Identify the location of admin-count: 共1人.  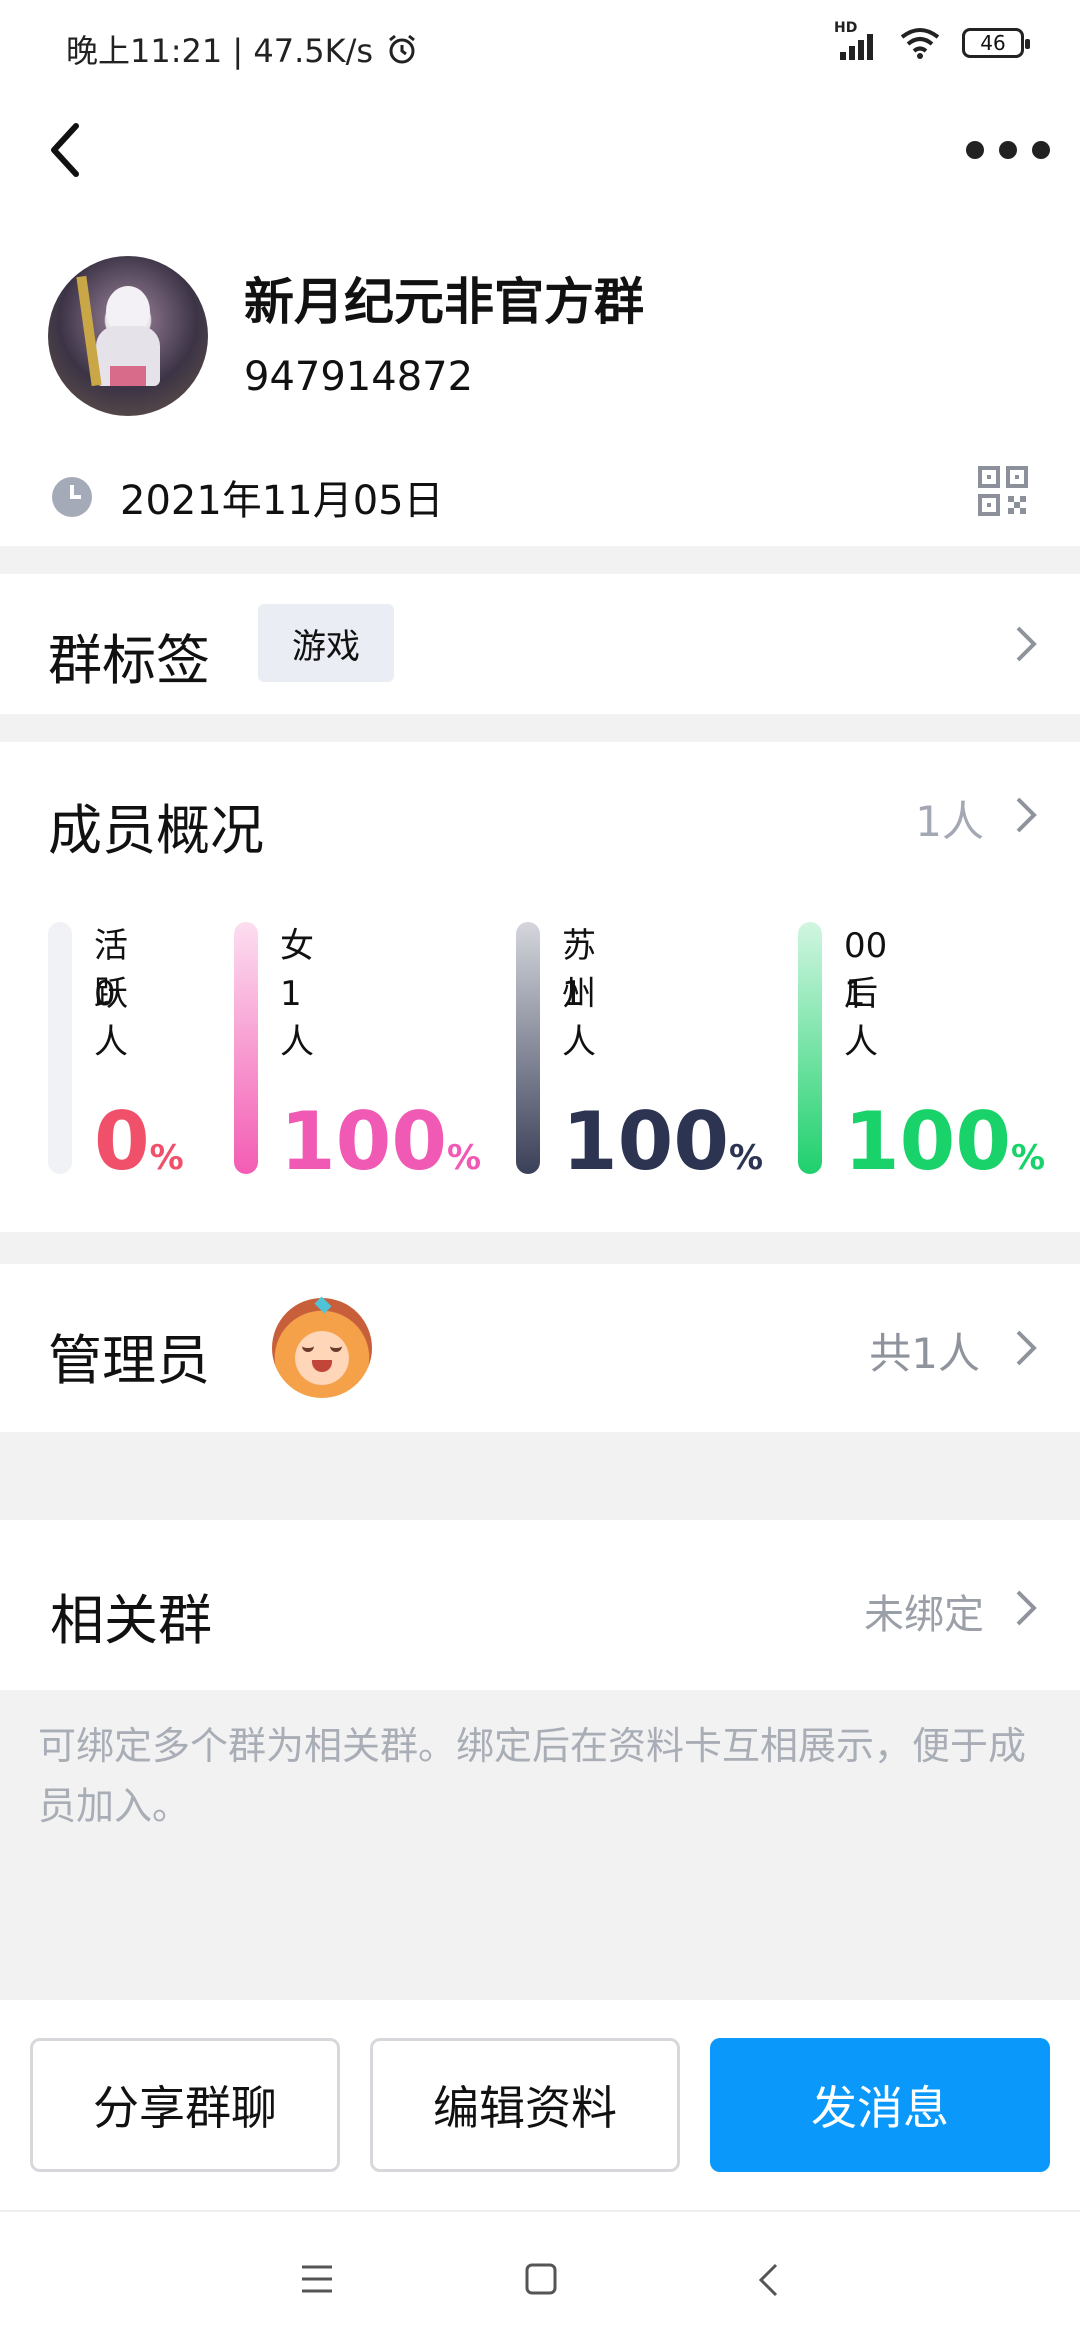
(924, 1353).